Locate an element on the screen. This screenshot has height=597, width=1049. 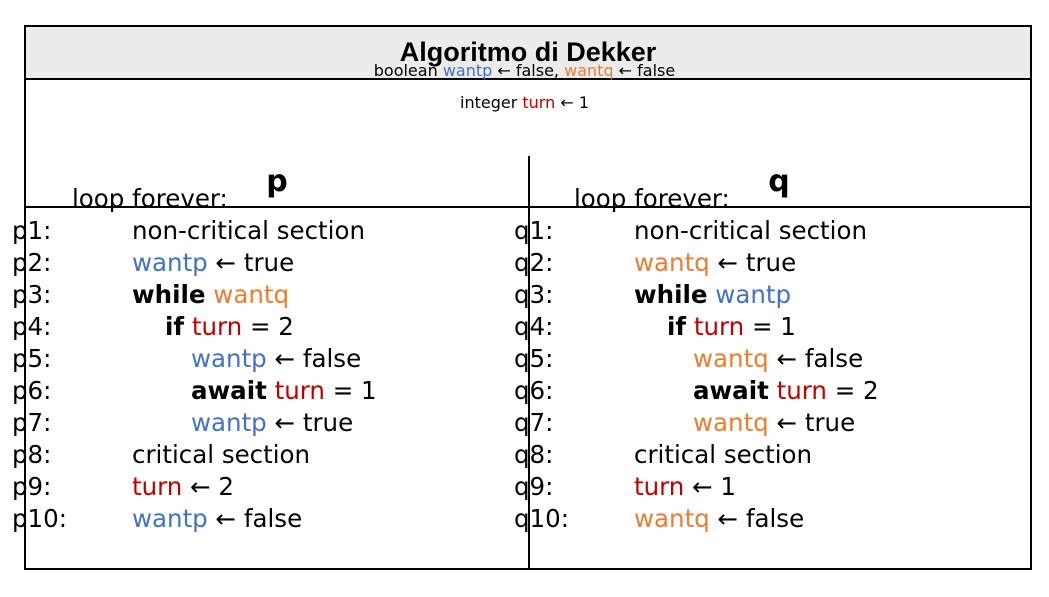
line-label: p6: is located at coordinates (32, 390).